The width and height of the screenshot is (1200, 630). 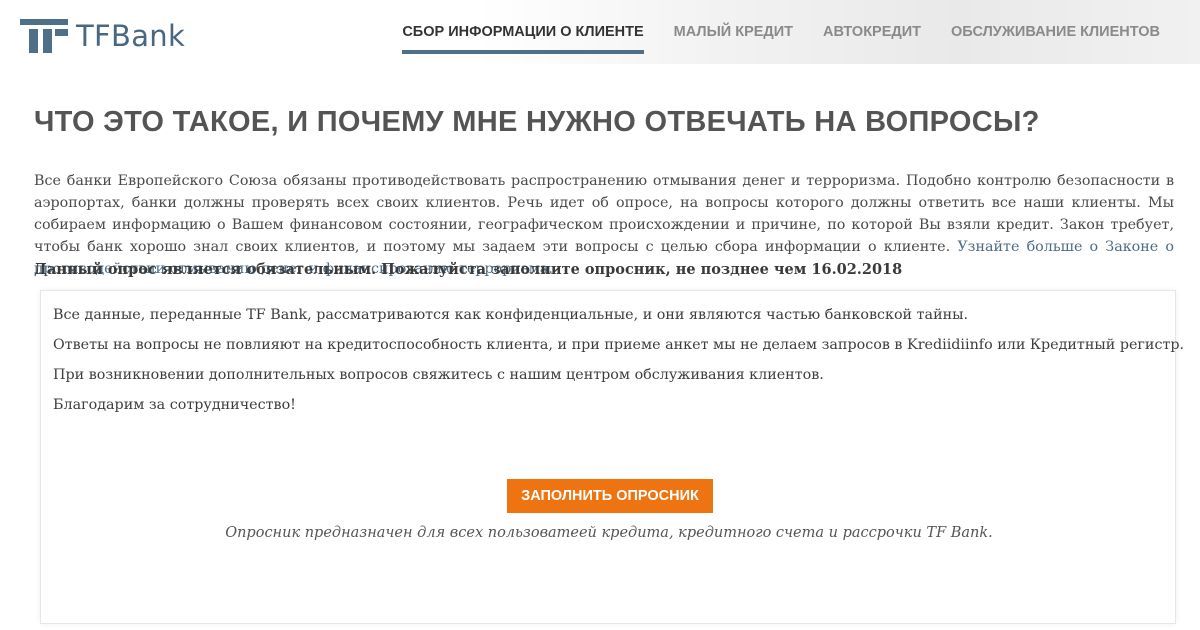 What do you see at coordinates (44, 36) in the screenshot?
I see `tfbank-logo-icon` at bounding box center [44, 36].